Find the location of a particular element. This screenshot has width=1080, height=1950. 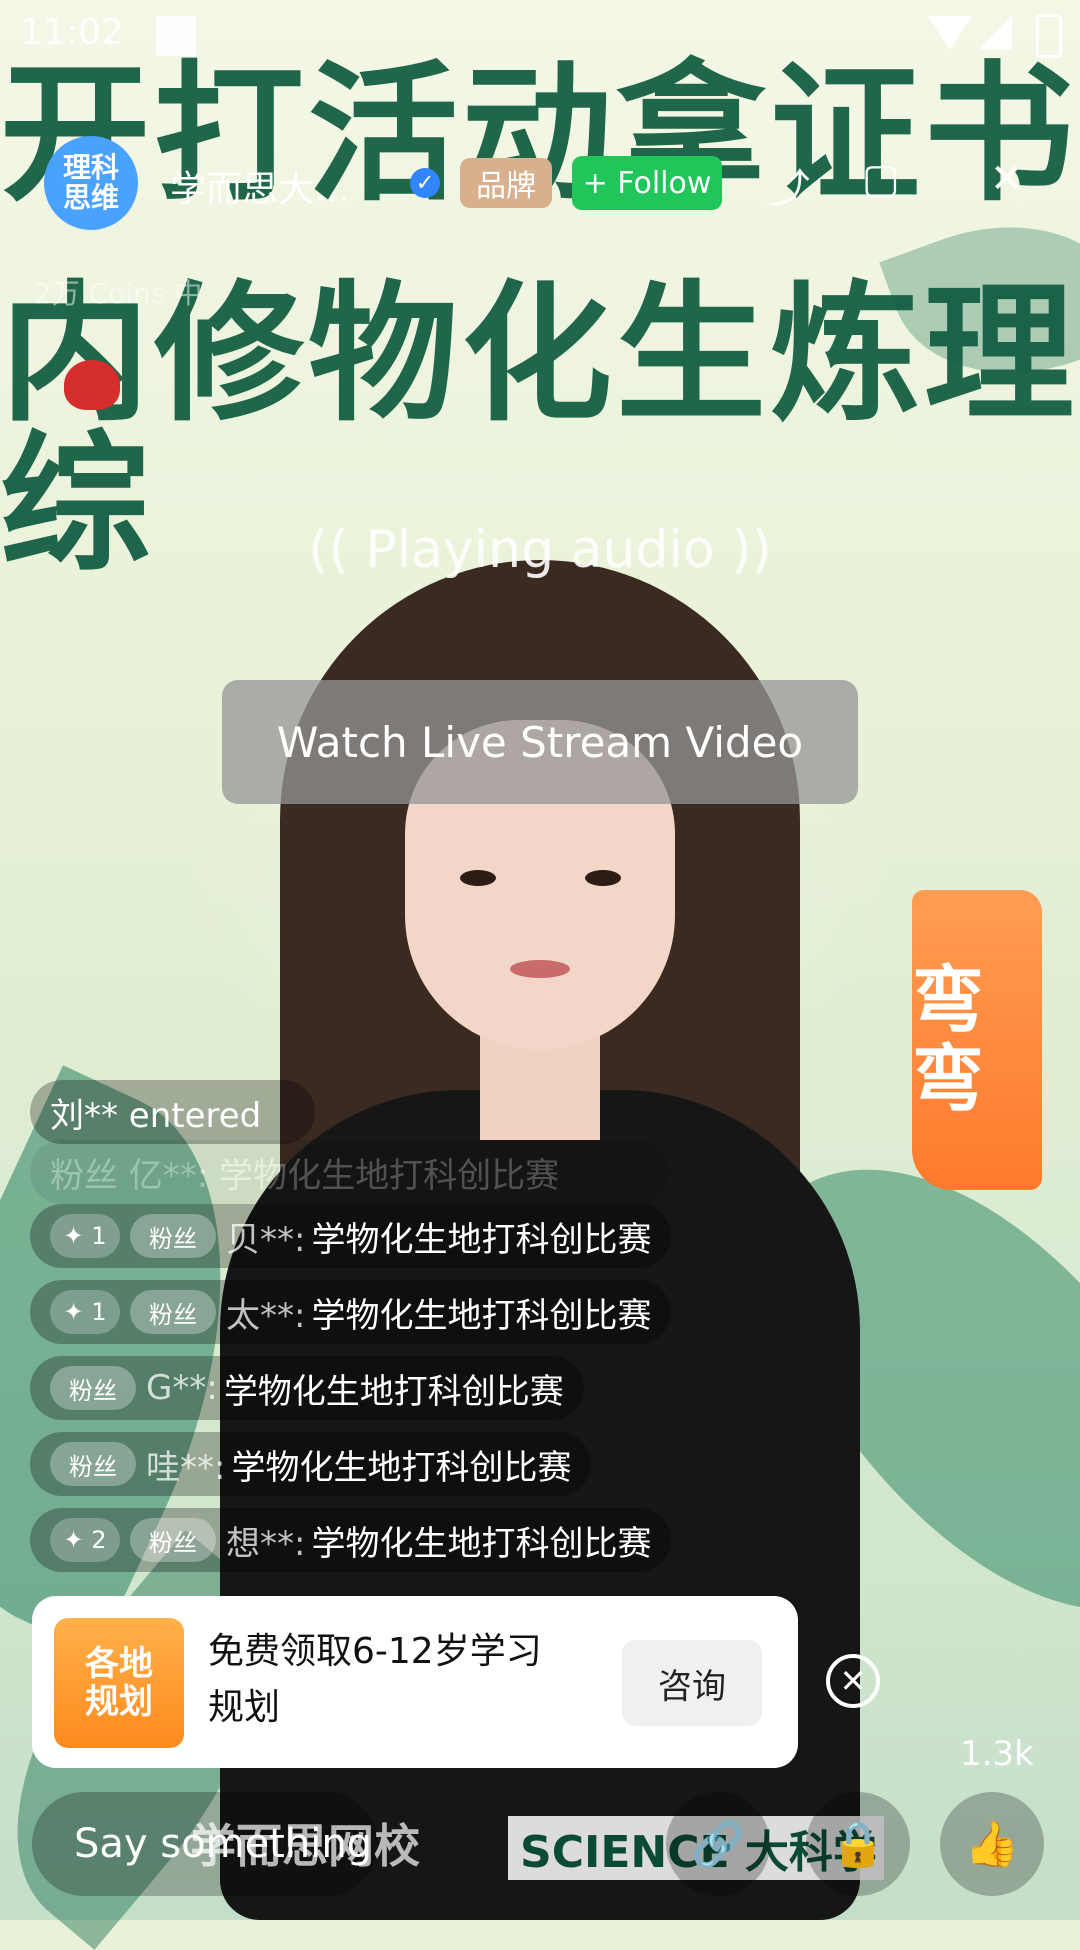

faded-text: 粉丝 亿**: 学物化生地打科创比赛 is located at coordinates (305, 1175).